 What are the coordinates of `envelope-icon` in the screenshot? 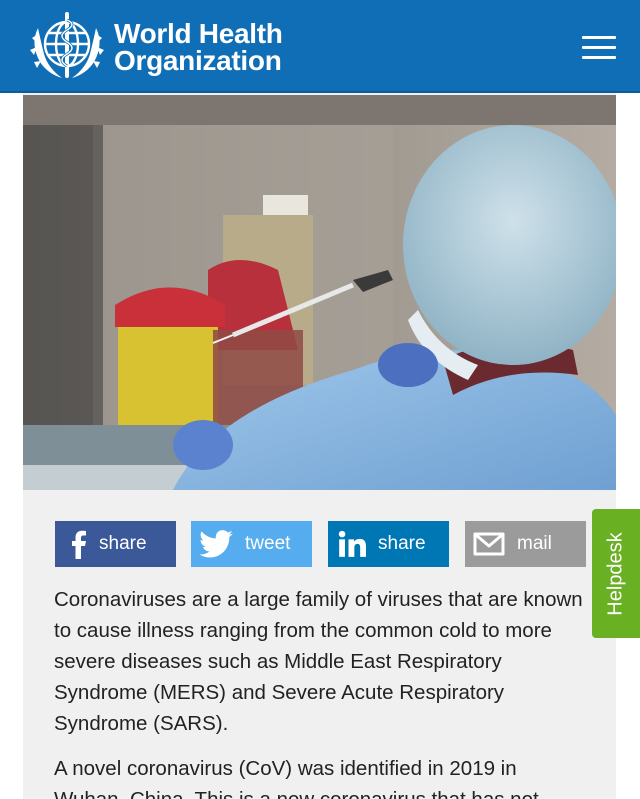 It's located at (489, 544).